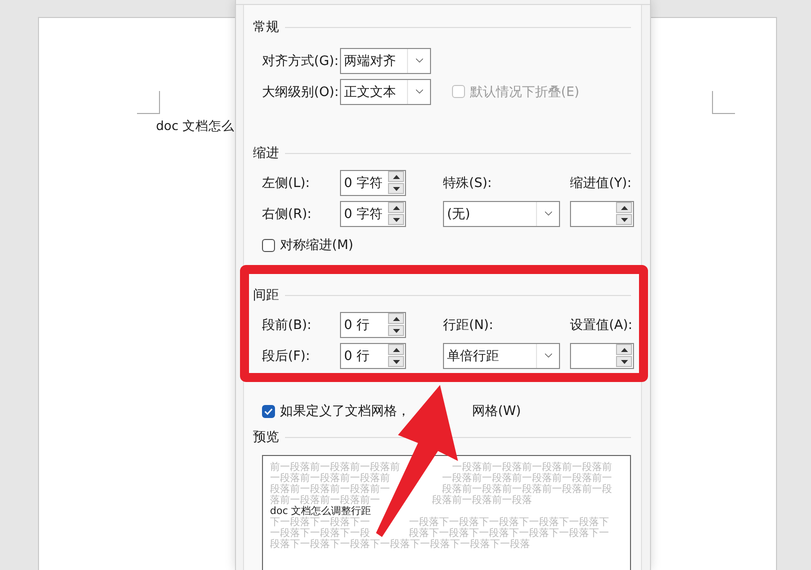 This screenshot has width=811, height=570. What do you see at coordinates (509, 533) in the screenshot?
I see `preview-text: 段落下一段落下一段落下一段落下一段落下一` at bounding box center [509, 533].